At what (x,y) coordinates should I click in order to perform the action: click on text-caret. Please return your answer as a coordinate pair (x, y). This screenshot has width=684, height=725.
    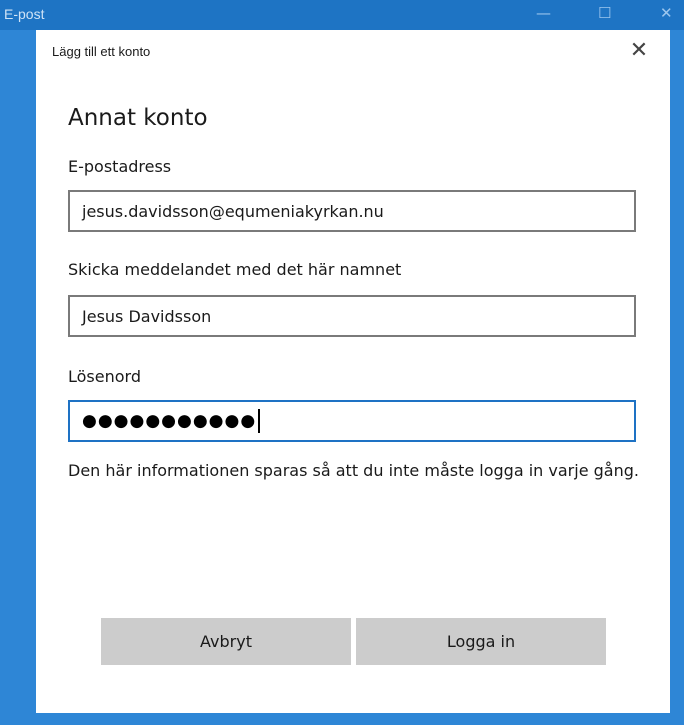
    Looking at the image, I should click on (259, 421).